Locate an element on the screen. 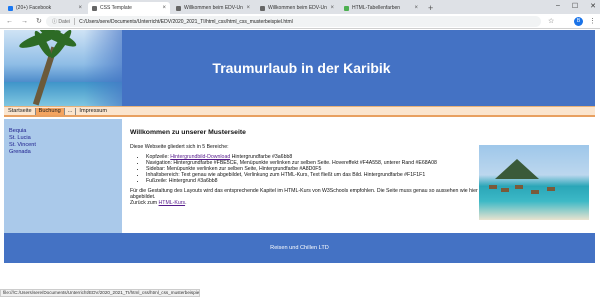 The height and width of the screenshot is (297, 600). tab-label: HTML-Tabellenfarben is located at coordinates (376, 8).